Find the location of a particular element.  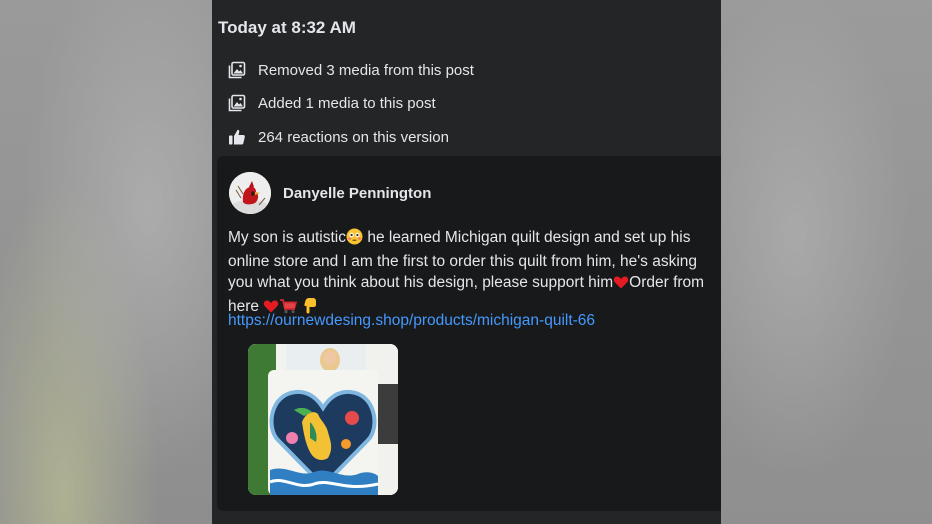

flushed-face-icon is located at coordinates (354, 239).